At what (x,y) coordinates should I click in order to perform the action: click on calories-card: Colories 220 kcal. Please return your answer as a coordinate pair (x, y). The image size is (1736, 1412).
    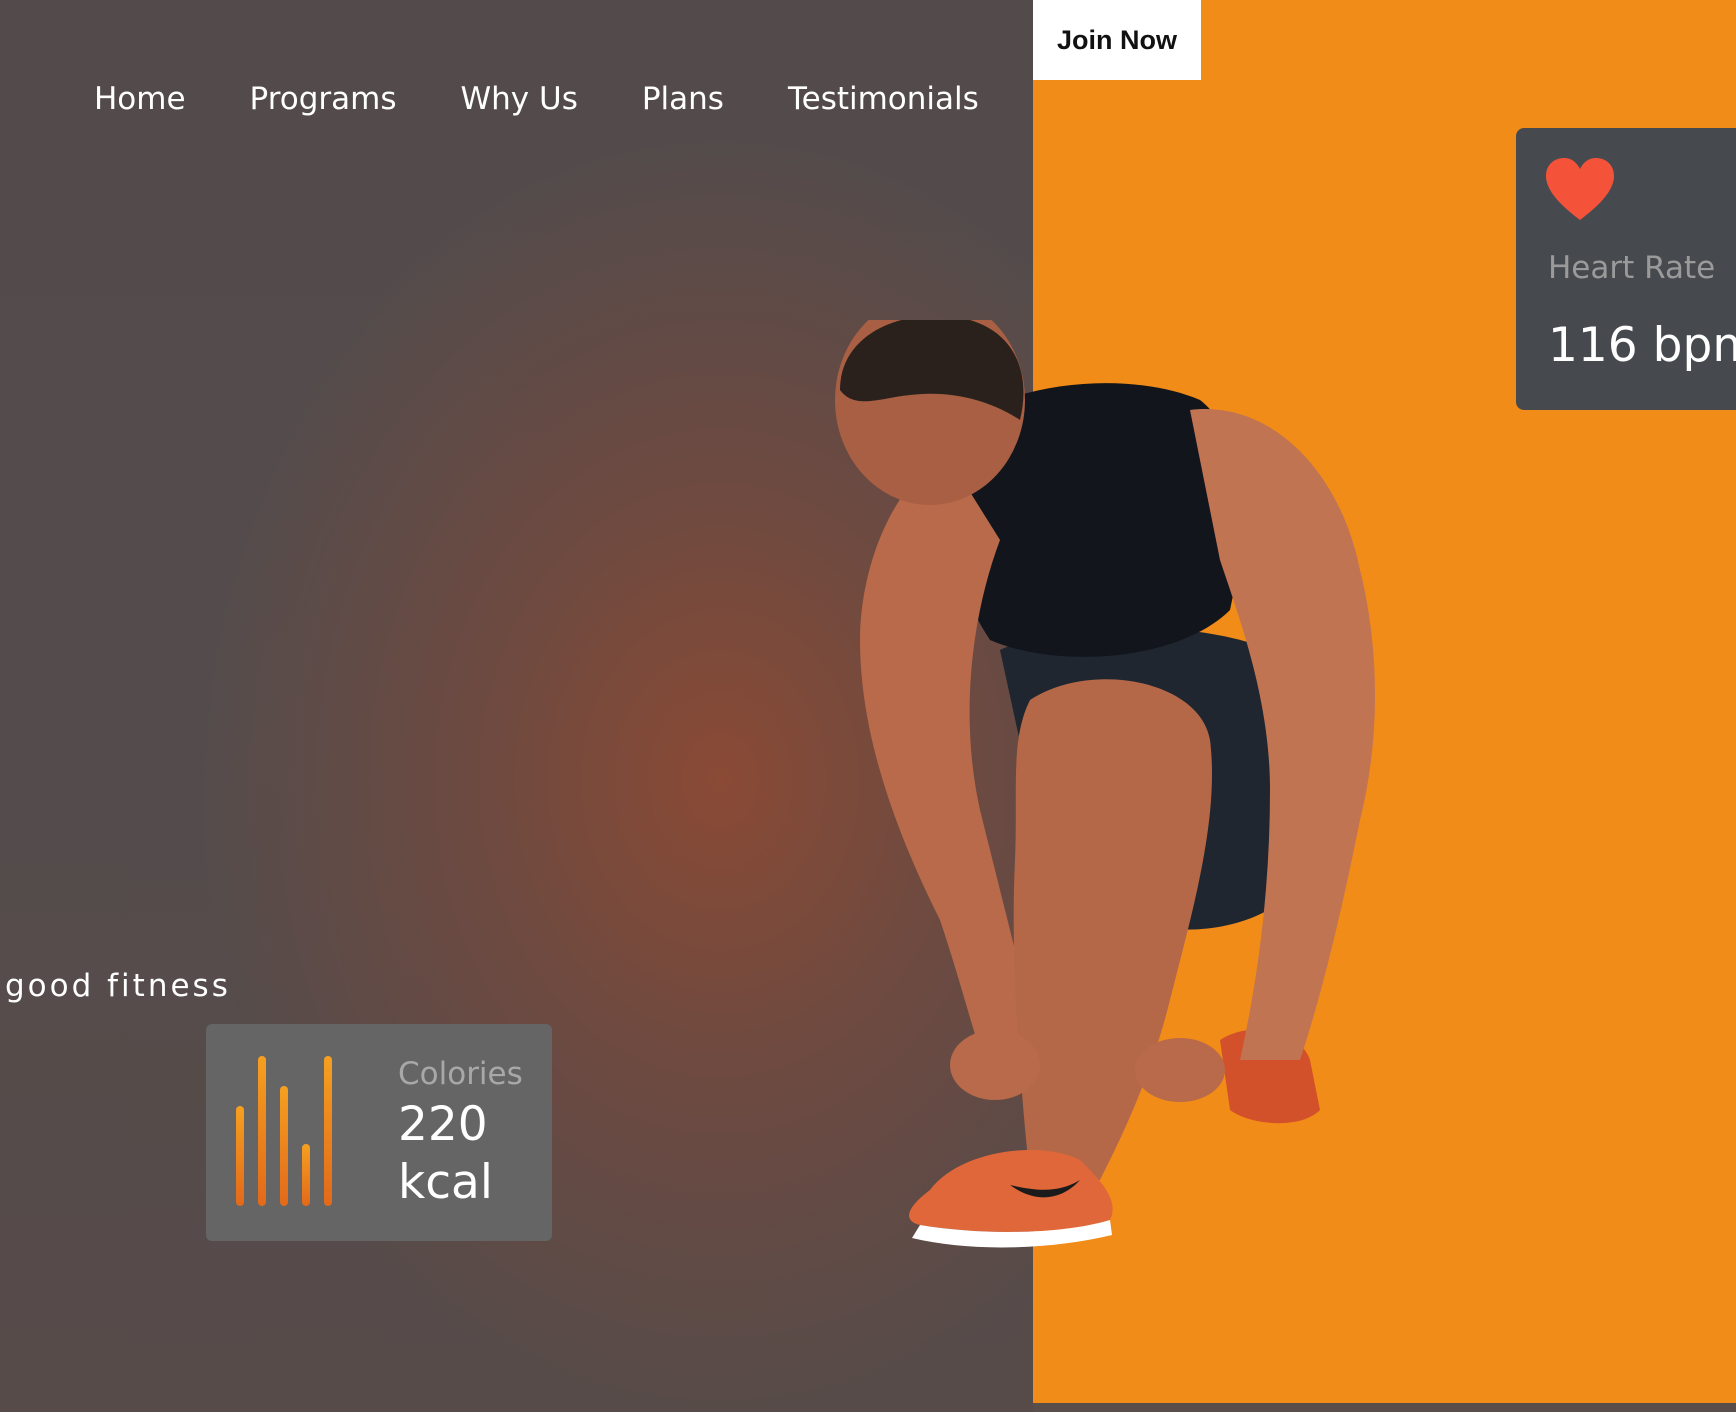
    Looking at the image, I should click on (379, 1132).